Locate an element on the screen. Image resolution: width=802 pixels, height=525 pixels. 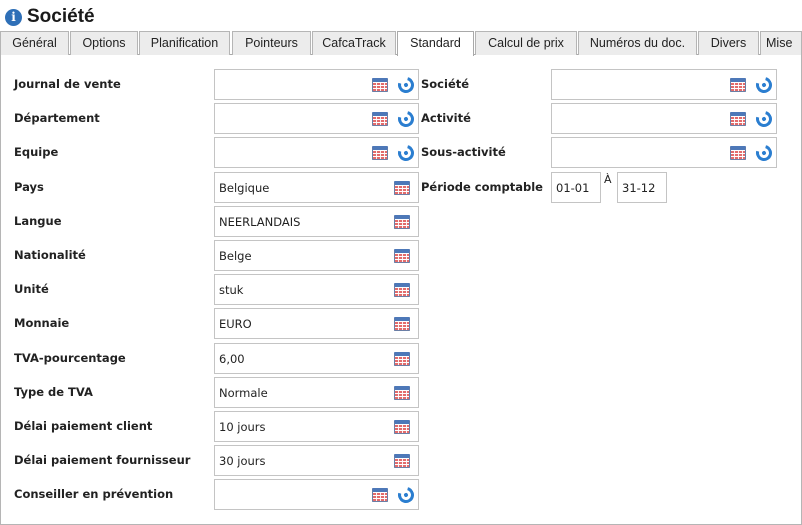
langue-field: NEERLANDAIS is located at coordinates (316, 221).